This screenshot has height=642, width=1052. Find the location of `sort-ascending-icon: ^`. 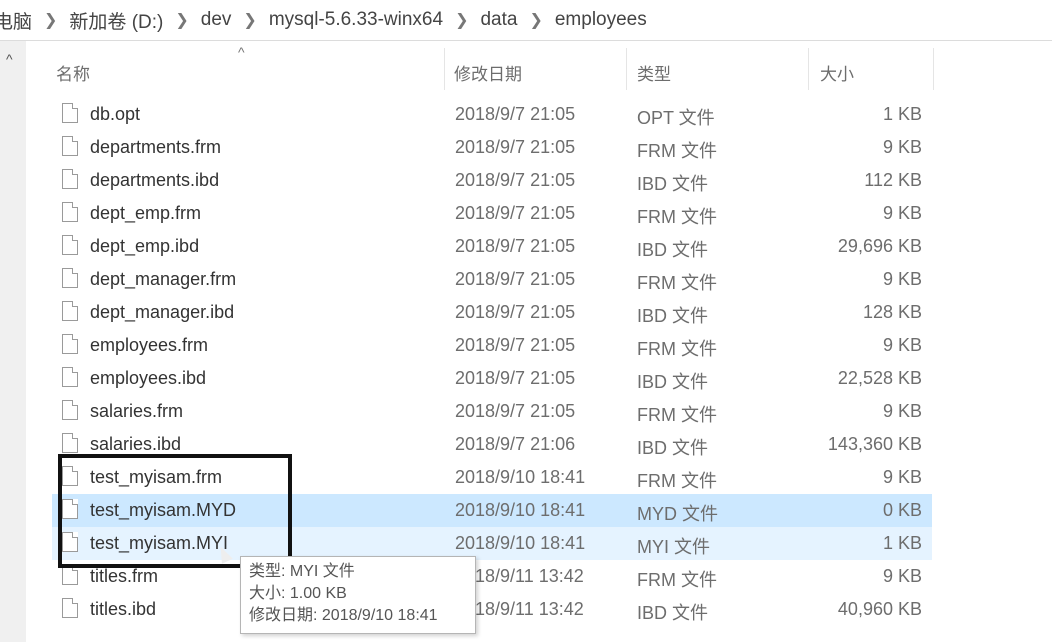

sort-ascending-icon: ^ is located at coordinates (241, 52).